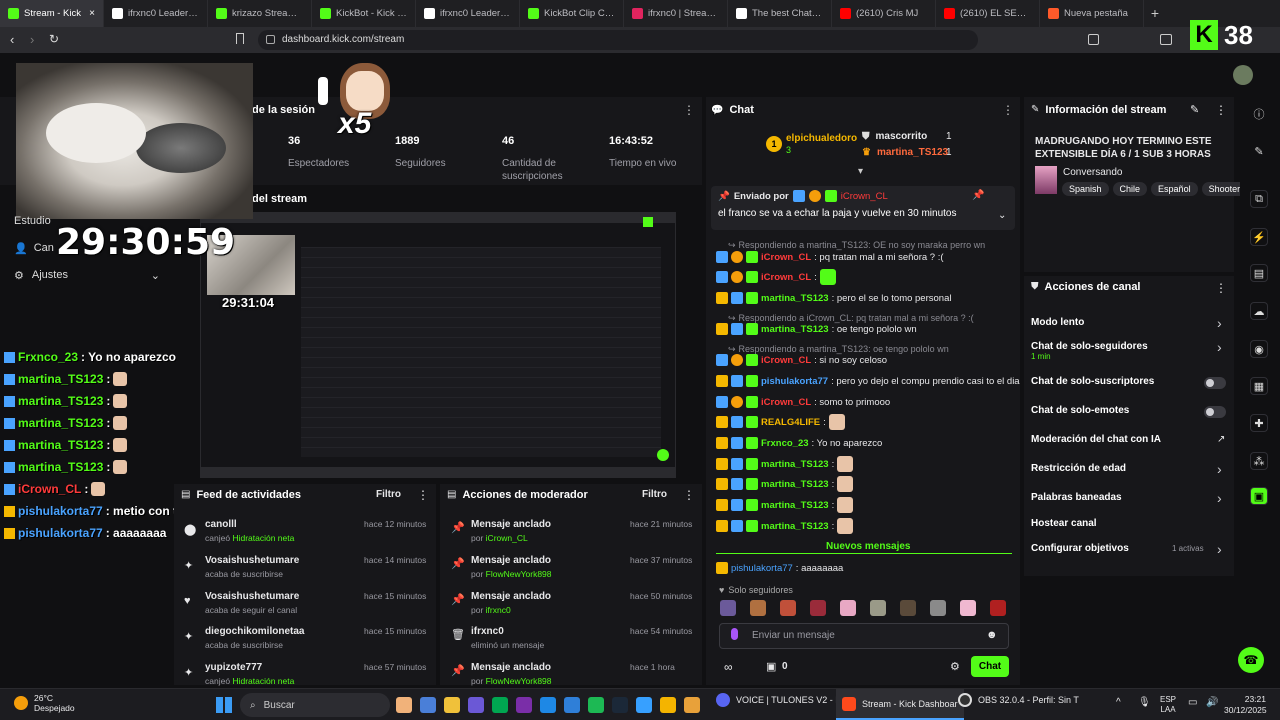  What do you see at coordinates (1093, 39) in the screenshot?
I see `extensions-icon` at bounding box center [1093, 39].